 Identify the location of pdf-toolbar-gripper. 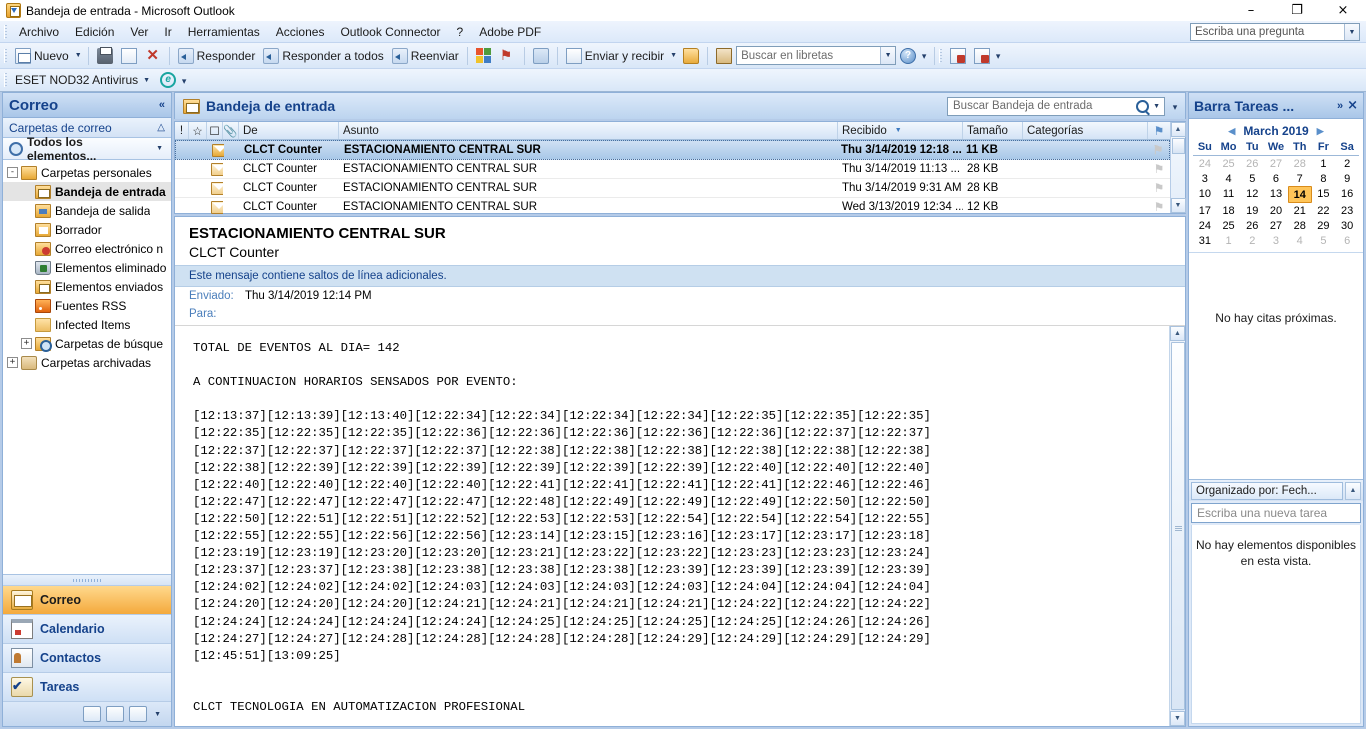
(941, 55).